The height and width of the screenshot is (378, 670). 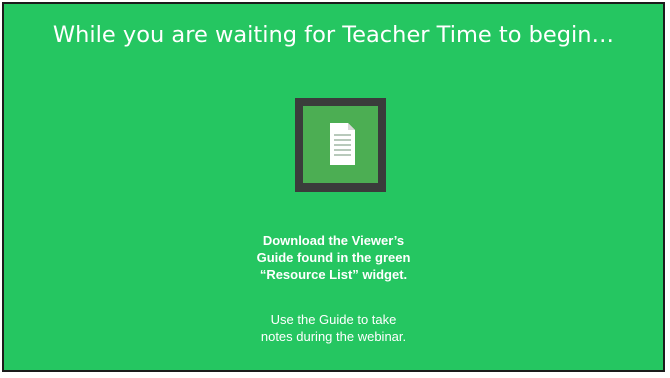 What do you see at coordinates (333, 336) in the screenshot?
I see `note-line: notes during the webinar.` at bounding box center [333, 336].